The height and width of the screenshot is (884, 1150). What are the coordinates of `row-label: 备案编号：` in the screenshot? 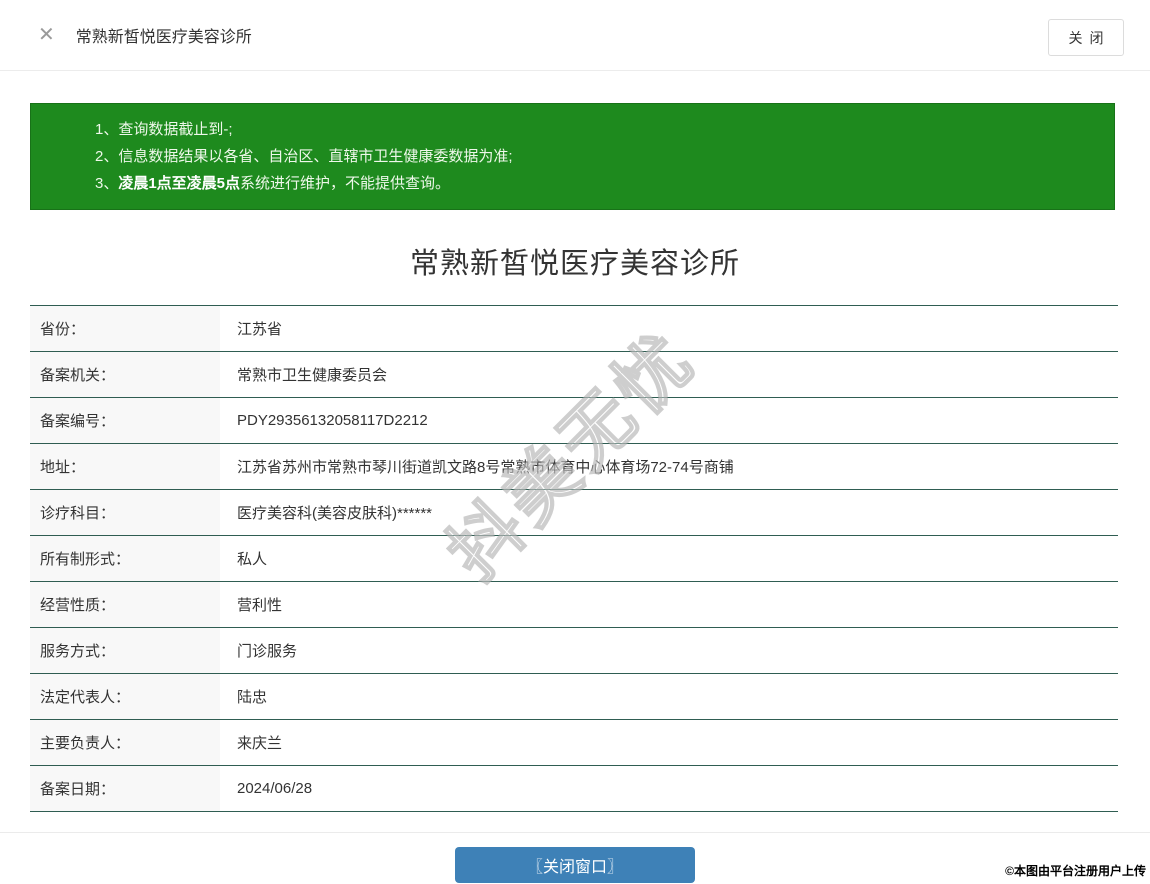 It's located at (125, 420).